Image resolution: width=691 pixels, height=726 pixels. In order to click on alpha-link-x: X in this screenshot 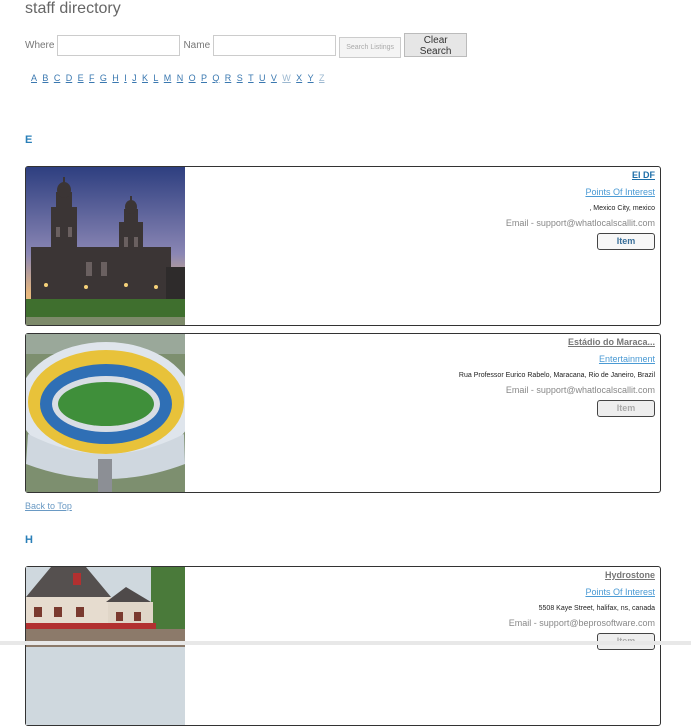, I will do `click(299, 78)`.